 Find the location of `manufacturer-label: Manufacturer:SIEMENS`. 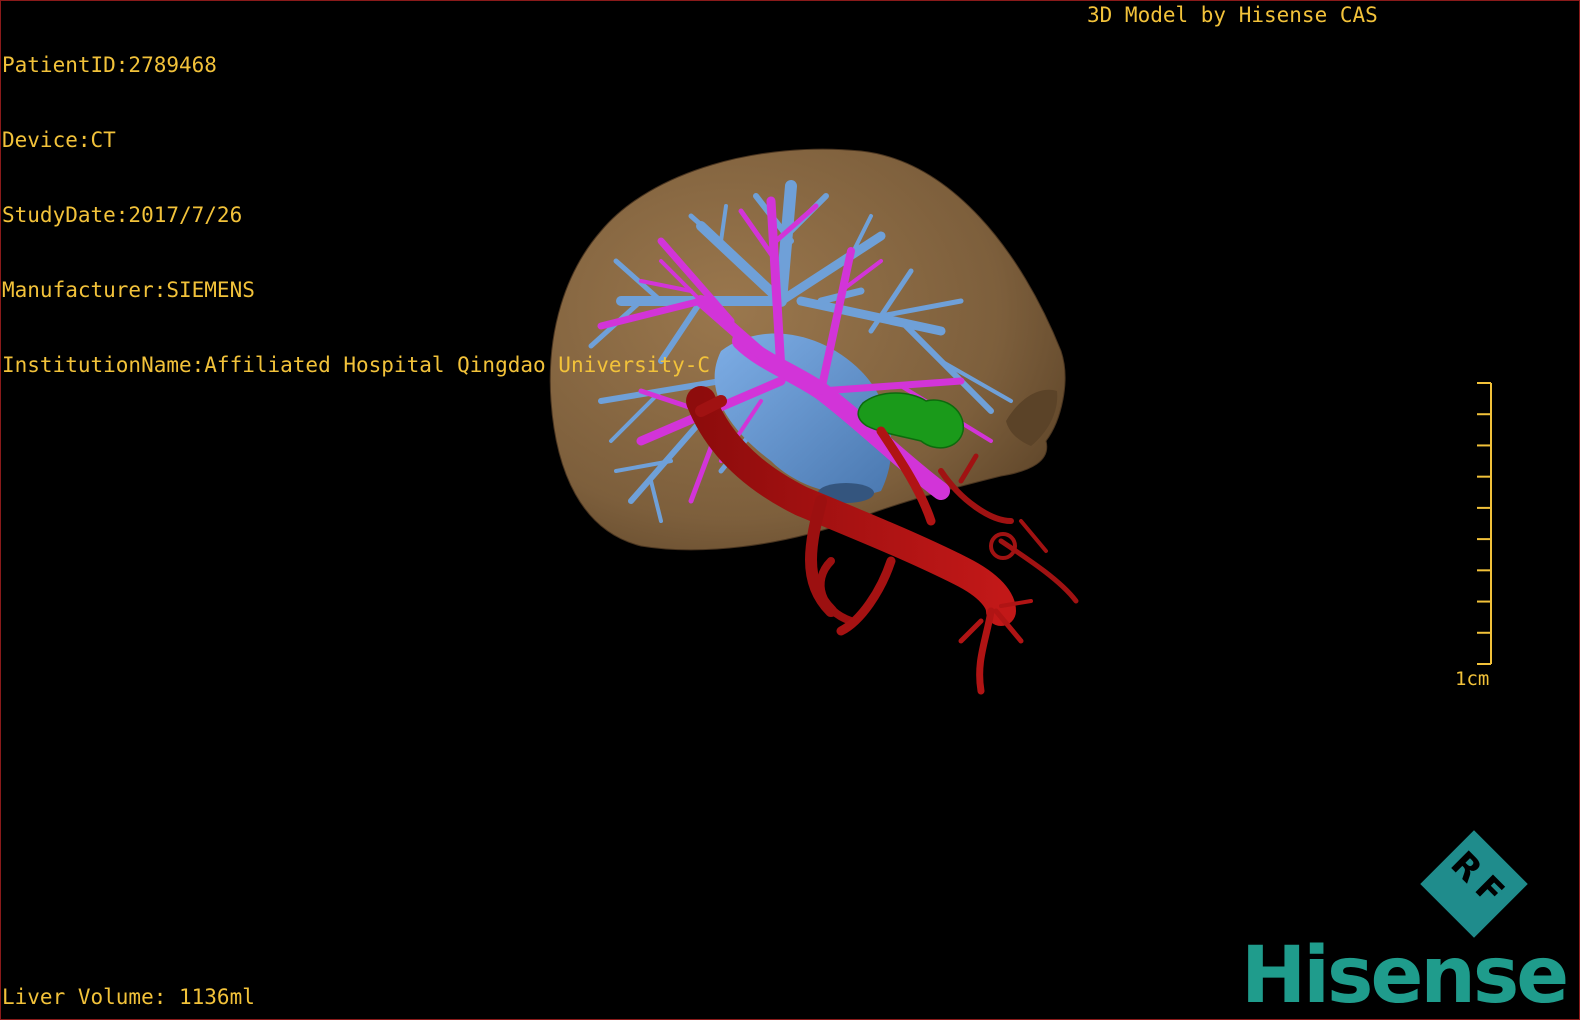

manufacturer-label: Manufacturer:SIEMENS is located at coordinates (128, 290).